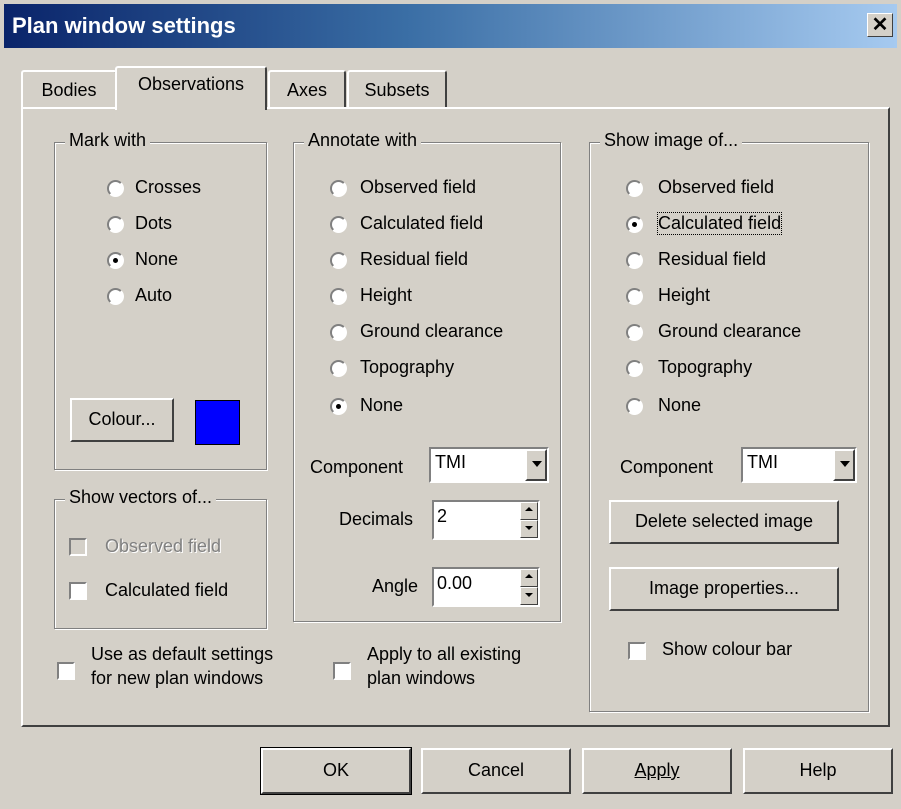  I want to click on help-button: Help, so click(818, 771).